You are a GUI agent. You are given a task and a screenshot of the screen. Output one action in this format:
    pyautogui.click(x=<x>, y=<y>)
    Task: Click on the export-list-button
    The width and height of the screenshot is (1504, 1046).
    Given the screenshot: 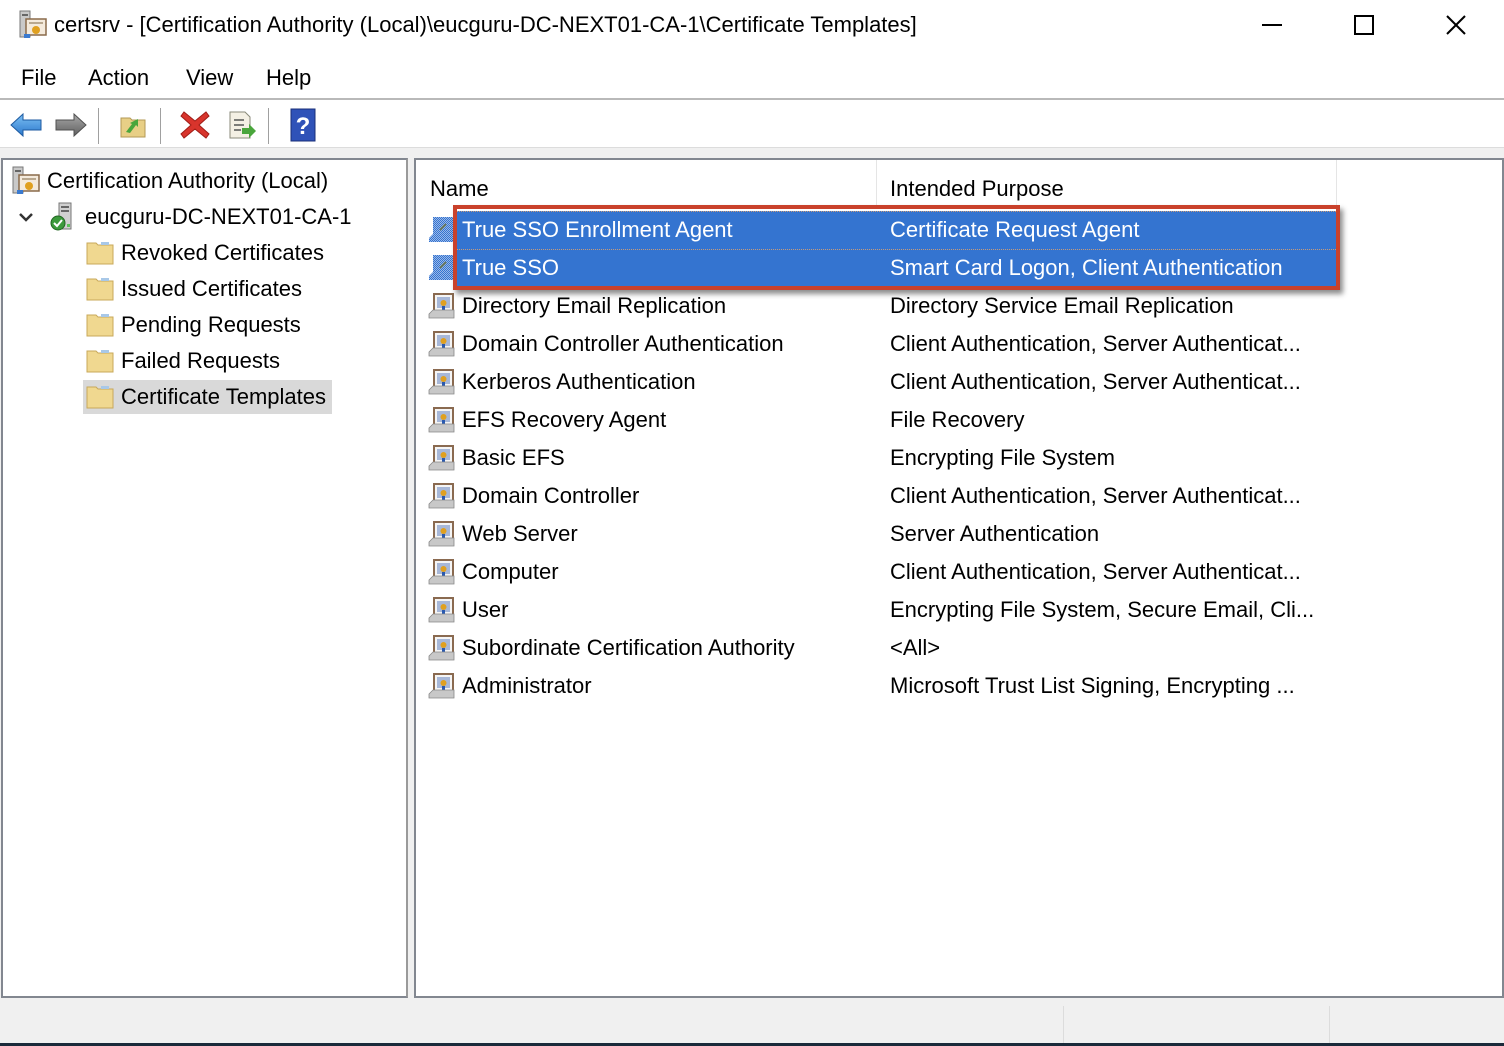 What is the action you would take?
    pyautogui.click(x=241, y=125)
    